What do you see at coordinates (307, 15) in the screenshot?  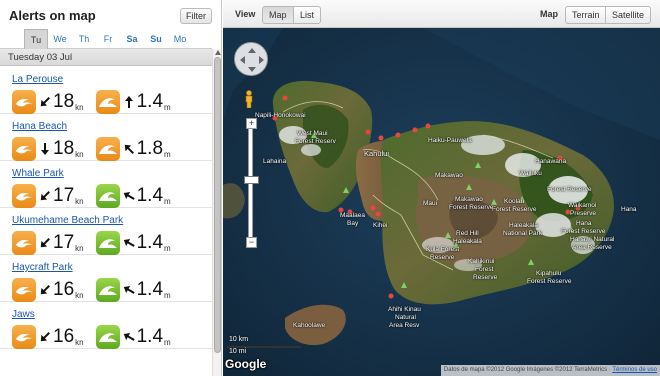 I see `view-list-button: List` at bounding box center [307, 15].